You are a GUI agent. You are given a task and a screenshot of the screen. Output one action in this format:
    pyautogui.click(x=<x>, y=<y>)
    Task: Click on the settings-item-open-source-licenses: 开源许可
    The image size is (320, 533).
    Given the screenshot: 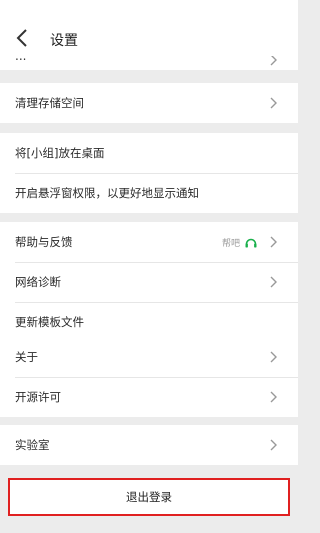 What is the action you would take?
    pyautogui.click(x=149, y=397)
    